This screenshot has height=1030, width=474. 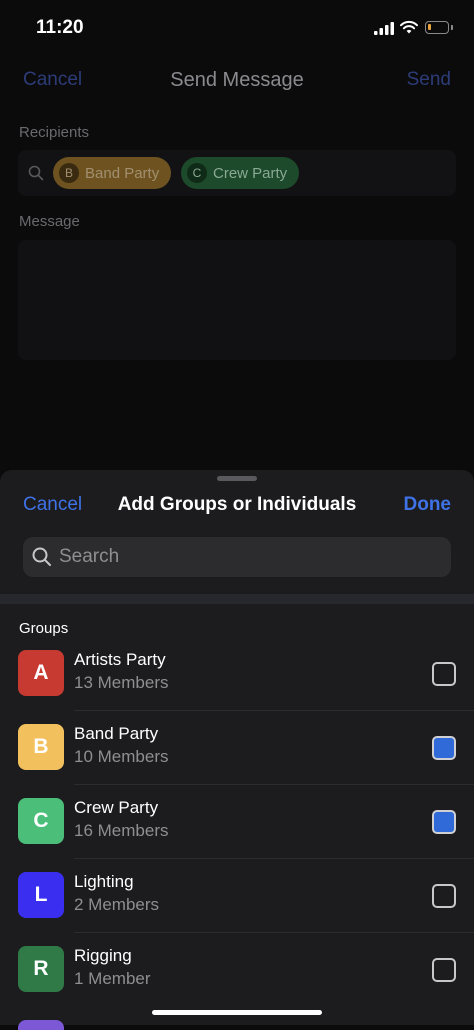 What do you see at coordinates (237, 674) in the screenshot?
I see `group-row-artists-party: A Artists Party 13 Members` at bounding box center [237, 674].